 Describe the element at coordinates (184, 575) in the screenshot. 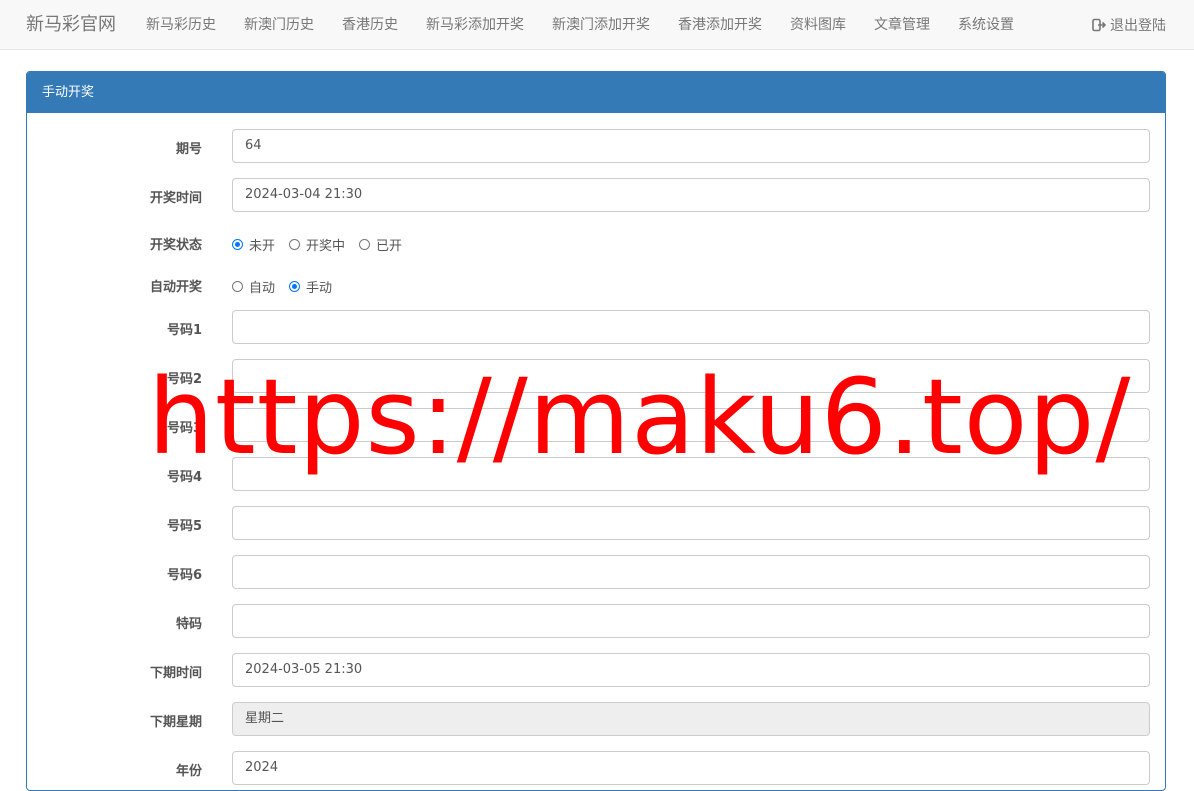

I see `number-6-label: 号码6` at that location.